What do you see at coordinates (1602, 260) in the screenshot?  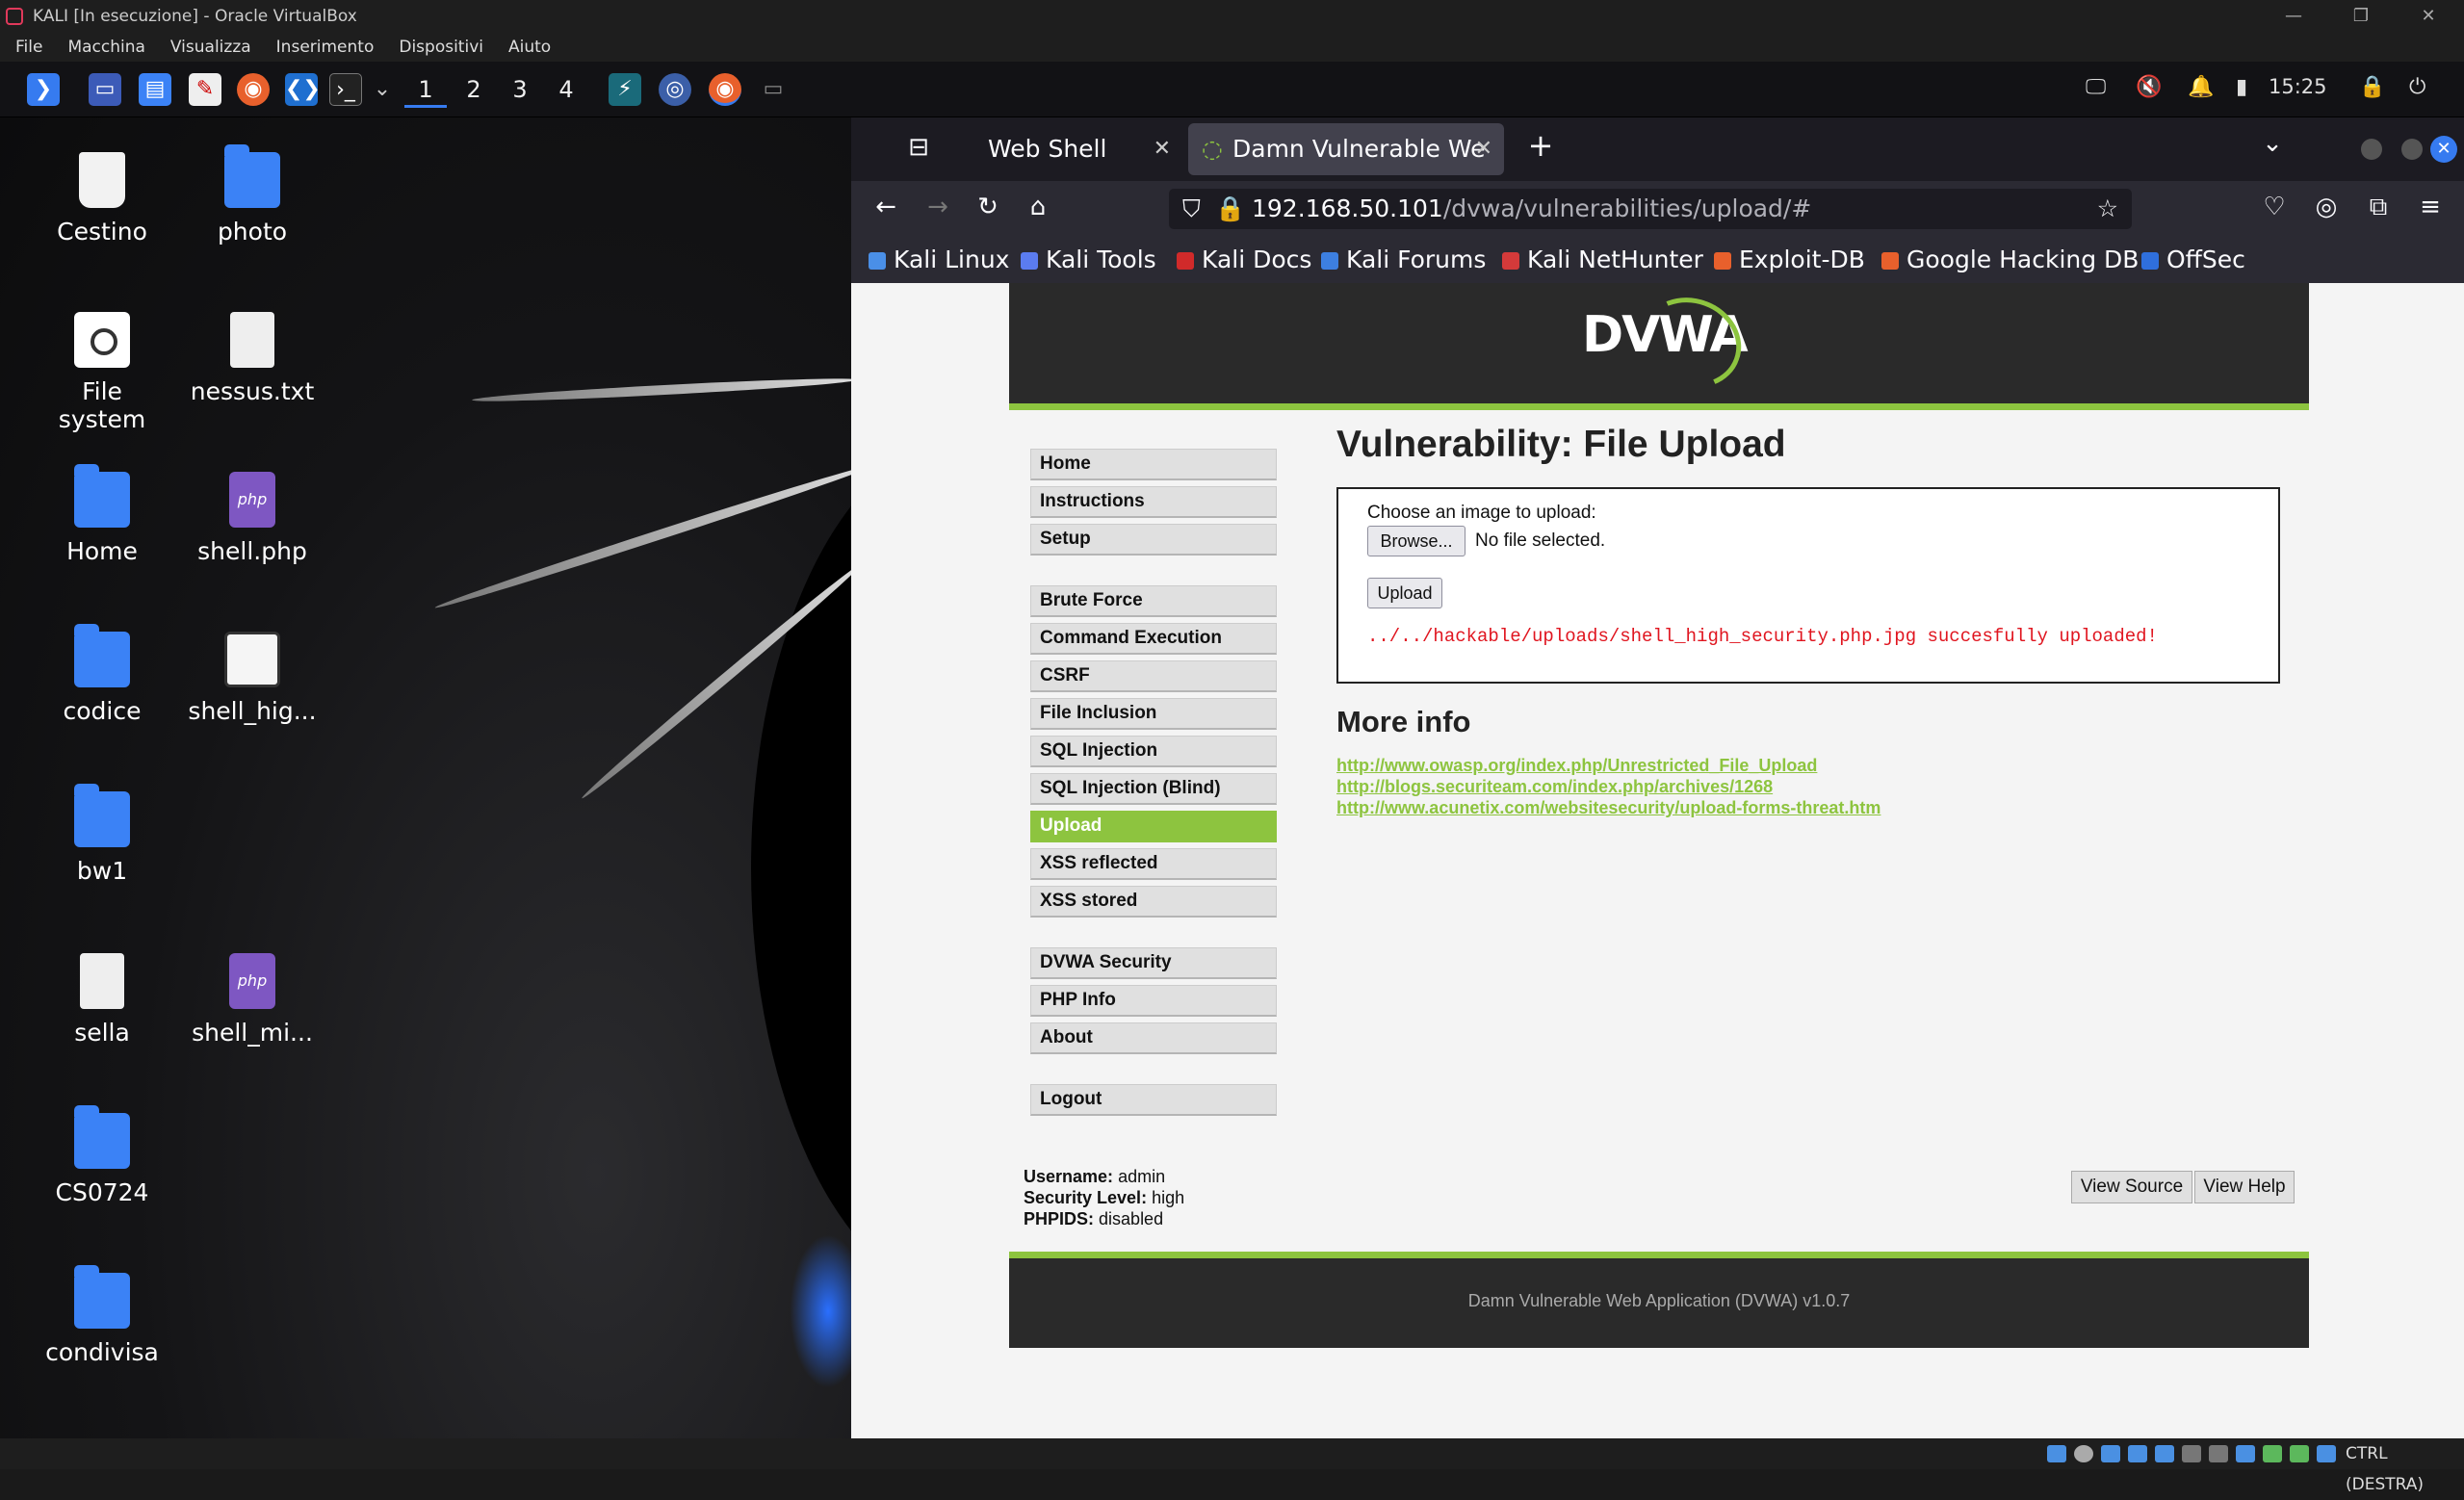 I see `bookmark-kali-nethunter: Kali NetHunter` at bounding box center [1602, 260].